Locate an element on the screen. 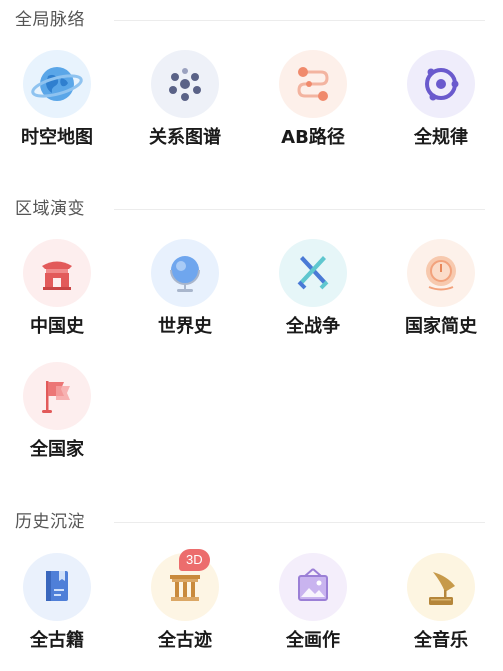  flag-icon is located at coordinates (57, 396).